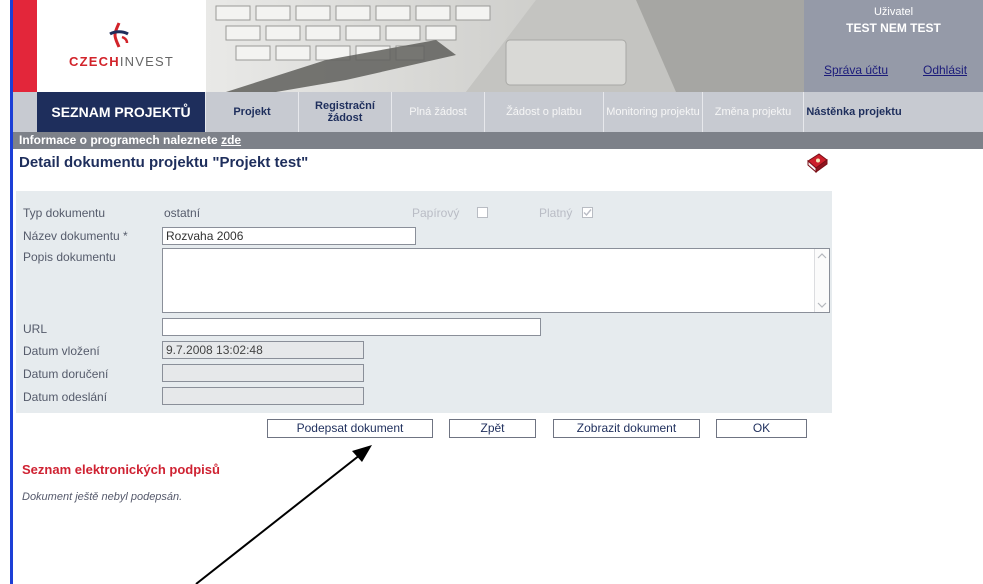  Describe the element at coordinates (482, 212) in the screenshot. I see `paper-checkbox` at that location.